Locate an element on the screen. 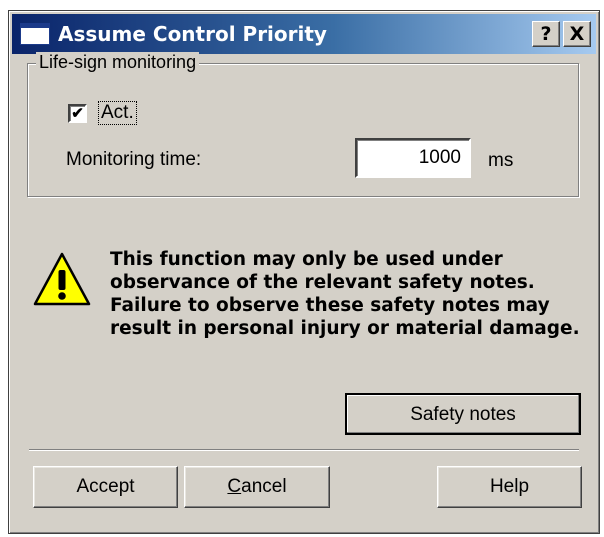 Image resolution: width=604 pixels, height=537 pixels. help-button: Help is located at coordinates (509, 487).